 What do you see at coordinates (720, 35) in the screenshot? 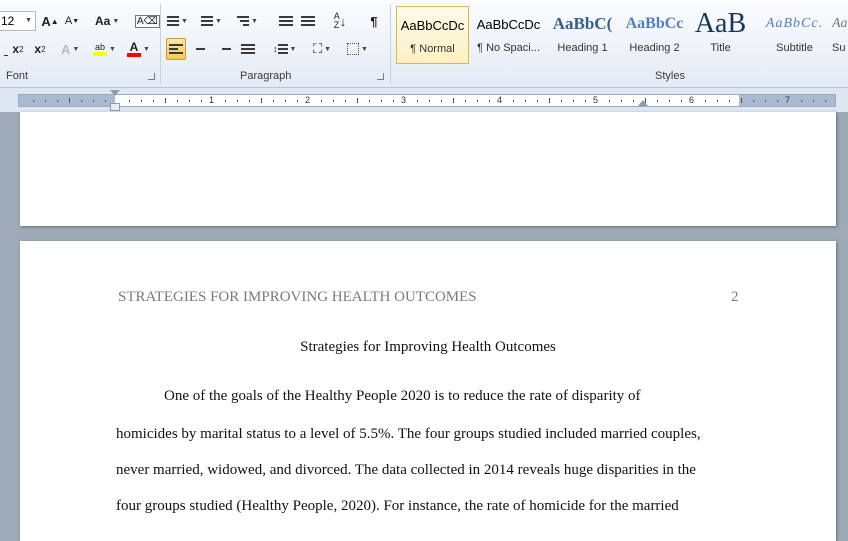
I see `style-title: AaB Title` at bounding box center [720, 35].